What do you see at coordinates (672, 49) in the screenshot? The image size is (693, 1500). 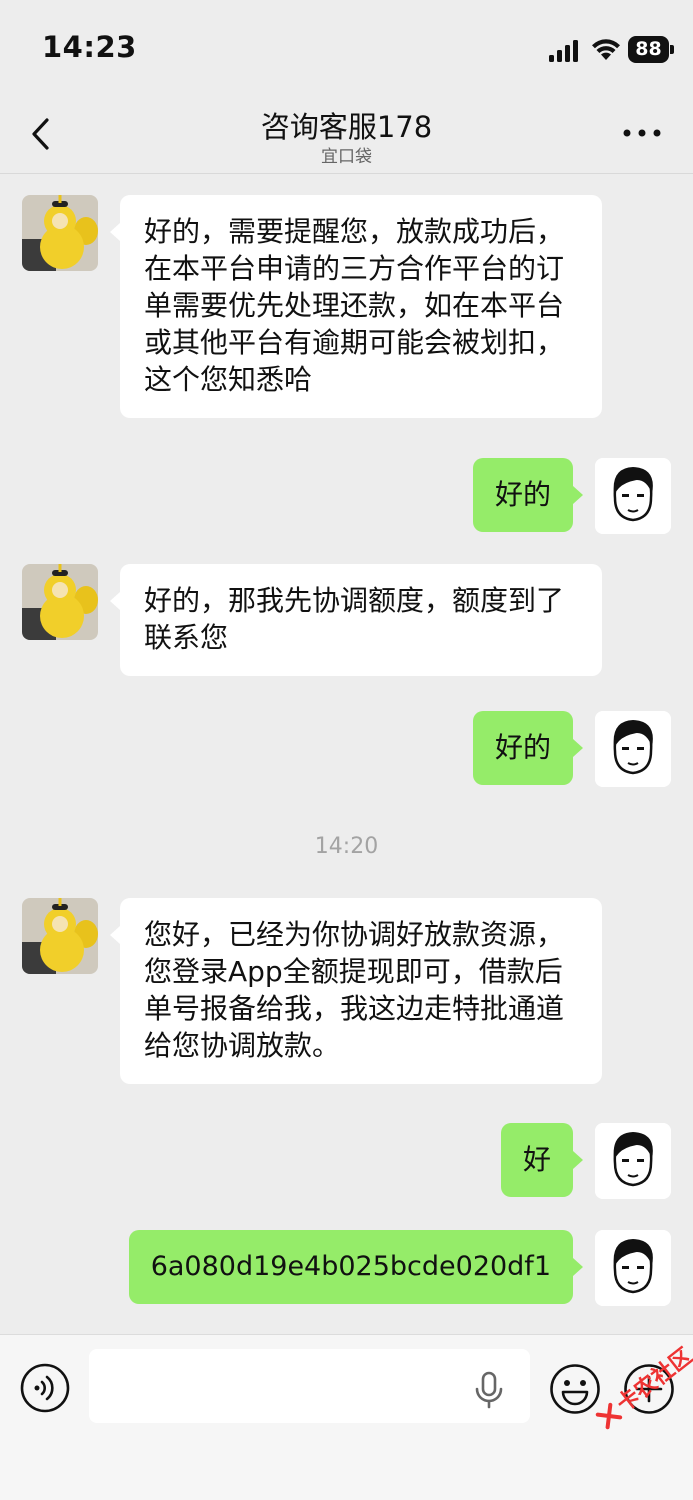 I see `battery-cap` at bounding box center [672, 49].